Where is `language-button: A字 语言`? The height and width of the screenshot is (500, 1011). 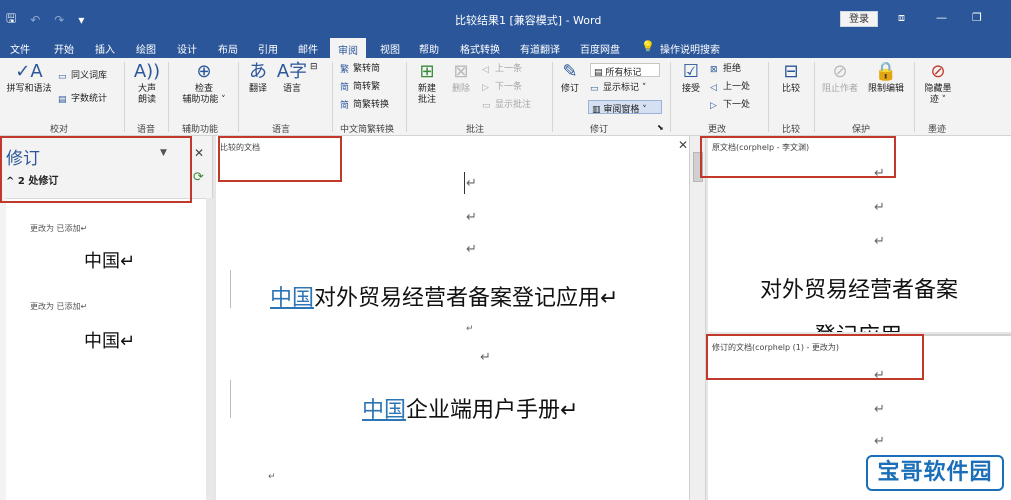 language-button: A字 语言 is located at coordinates (292, 78).